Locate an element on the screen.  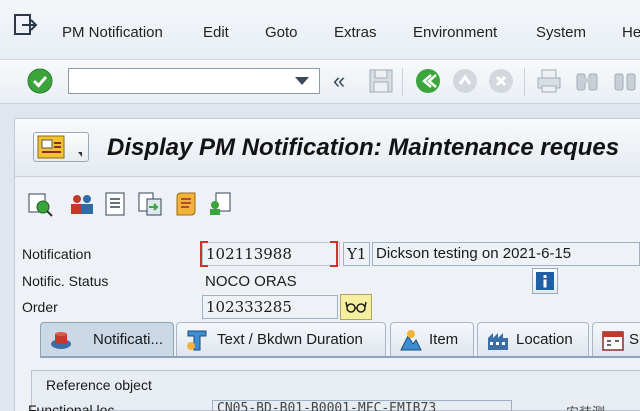
order-number-field: 102333285 is located at coordinates (270, 307).